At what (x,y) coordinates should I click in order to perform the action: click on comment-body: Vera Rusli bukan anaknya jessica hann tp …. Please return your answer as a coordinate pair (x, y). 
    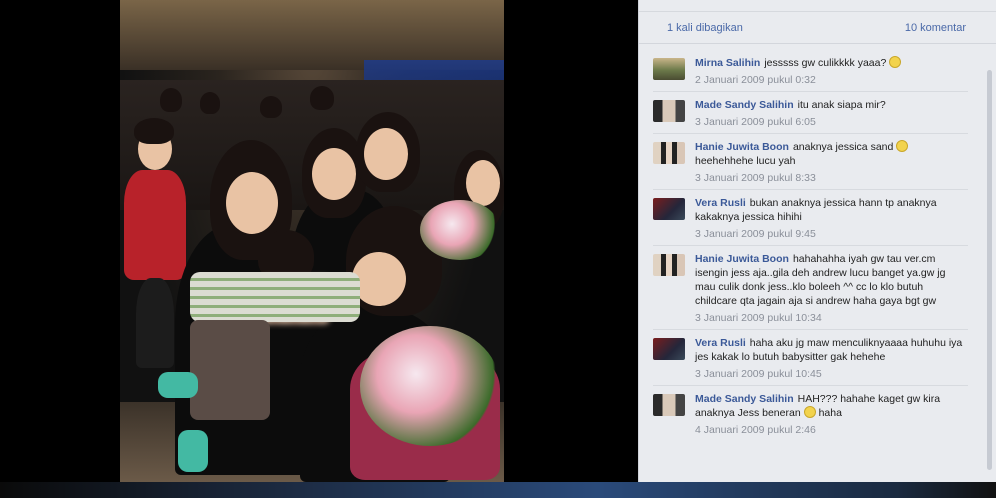
    Looking at the image, I should click on (831, 218).